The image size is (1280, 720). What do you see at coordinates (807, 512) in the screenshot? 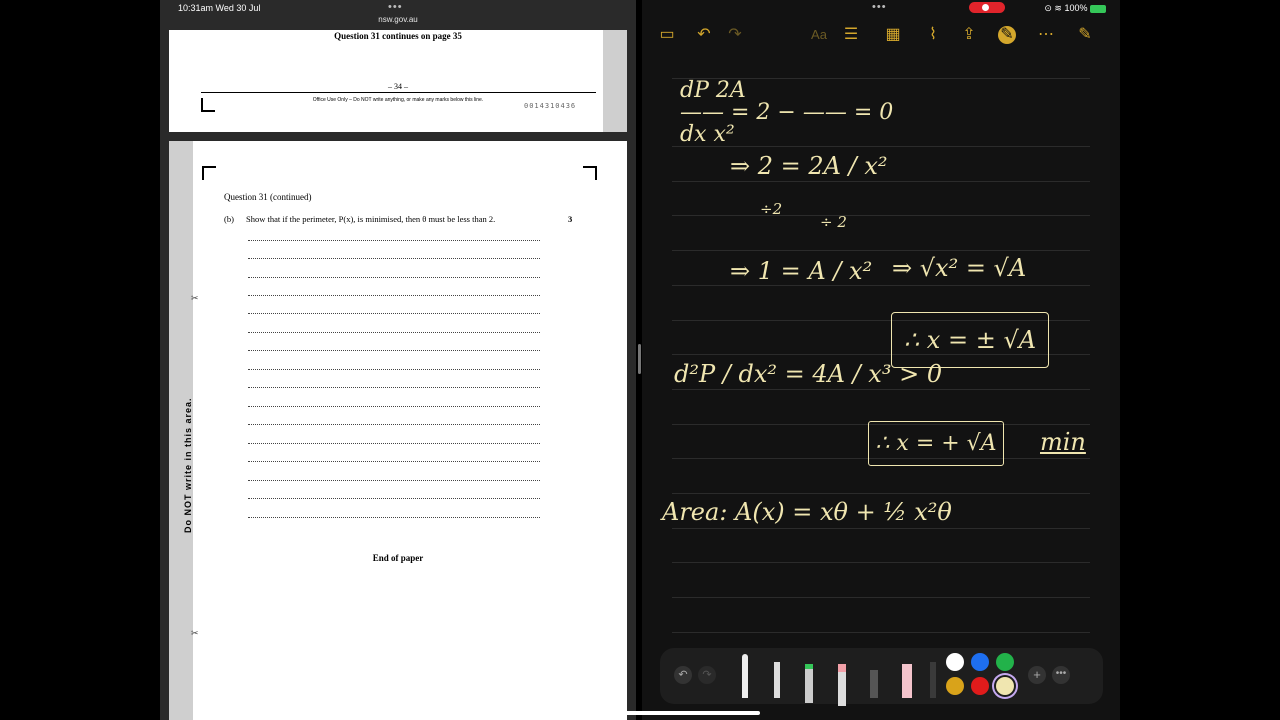
I see `area-line: Area: A(x) = xθ + ½ x²θ` at bounding box center [807, 512].